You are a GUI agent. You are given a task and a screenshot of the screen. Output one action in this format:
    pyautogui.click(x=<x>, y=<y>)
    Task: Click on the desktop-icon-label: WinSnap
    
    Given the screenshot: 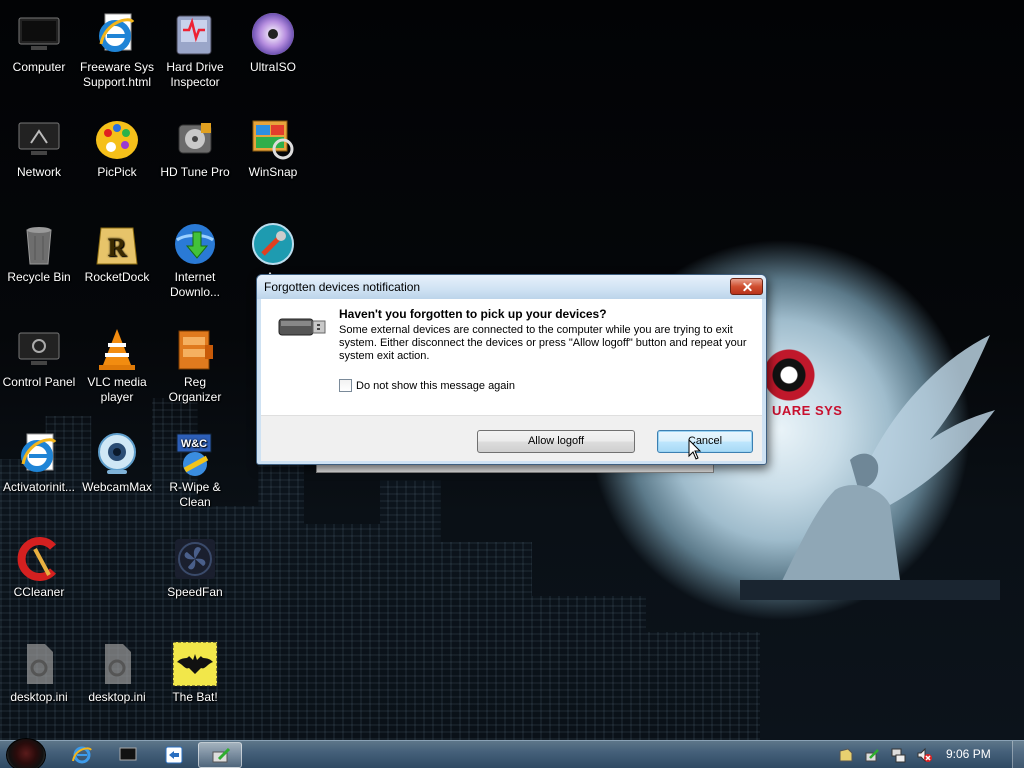 What is the action you would take?
    pyautogui.click(x=273, y=172)
    